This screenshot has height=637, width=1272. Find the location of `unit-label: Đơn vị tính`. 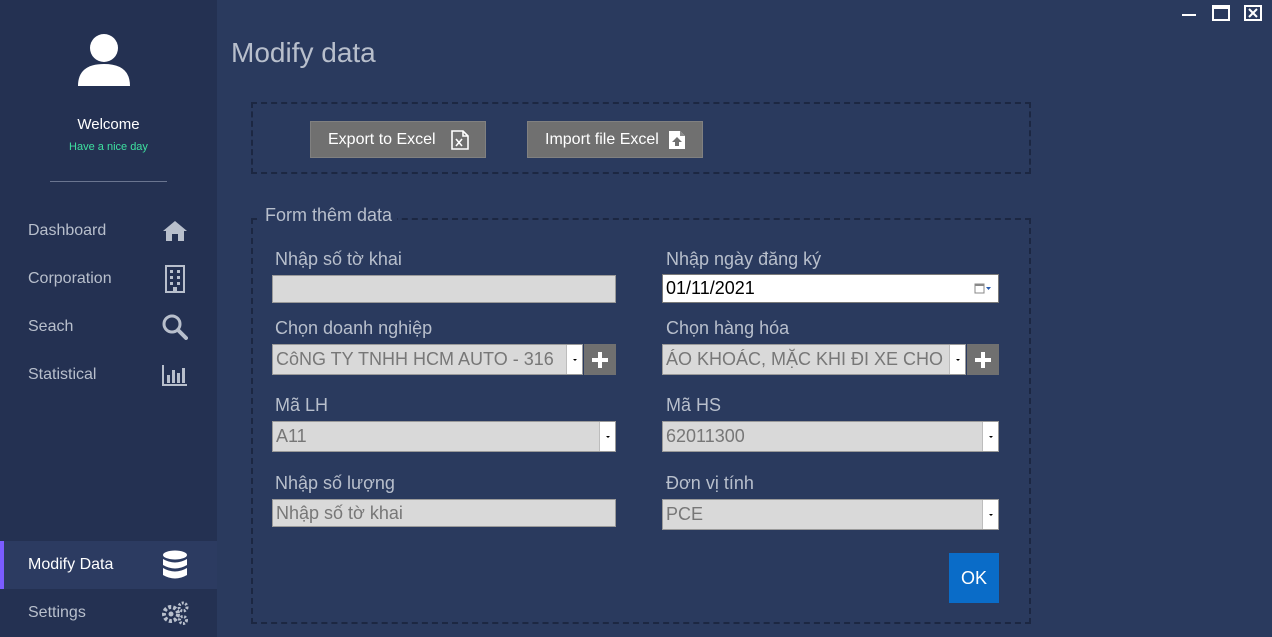

unit-label: Đơn vị tính is located at coordinates (710, 483).